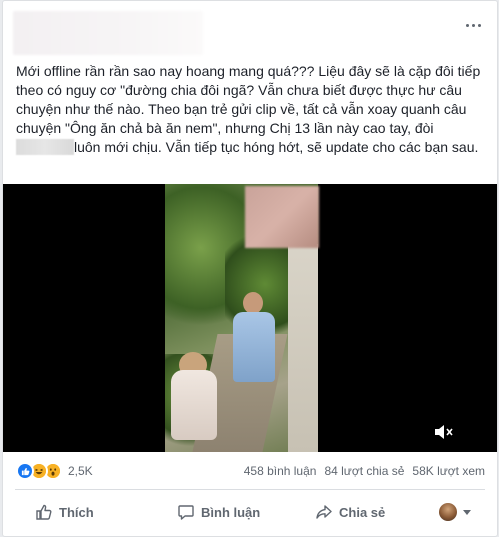 The width and height of the screenshot is (499, 537). What do you see at coordinates (444, 432) in the screenshot?
I see `speaker-mute-icon` at bounding box center [444, 432].